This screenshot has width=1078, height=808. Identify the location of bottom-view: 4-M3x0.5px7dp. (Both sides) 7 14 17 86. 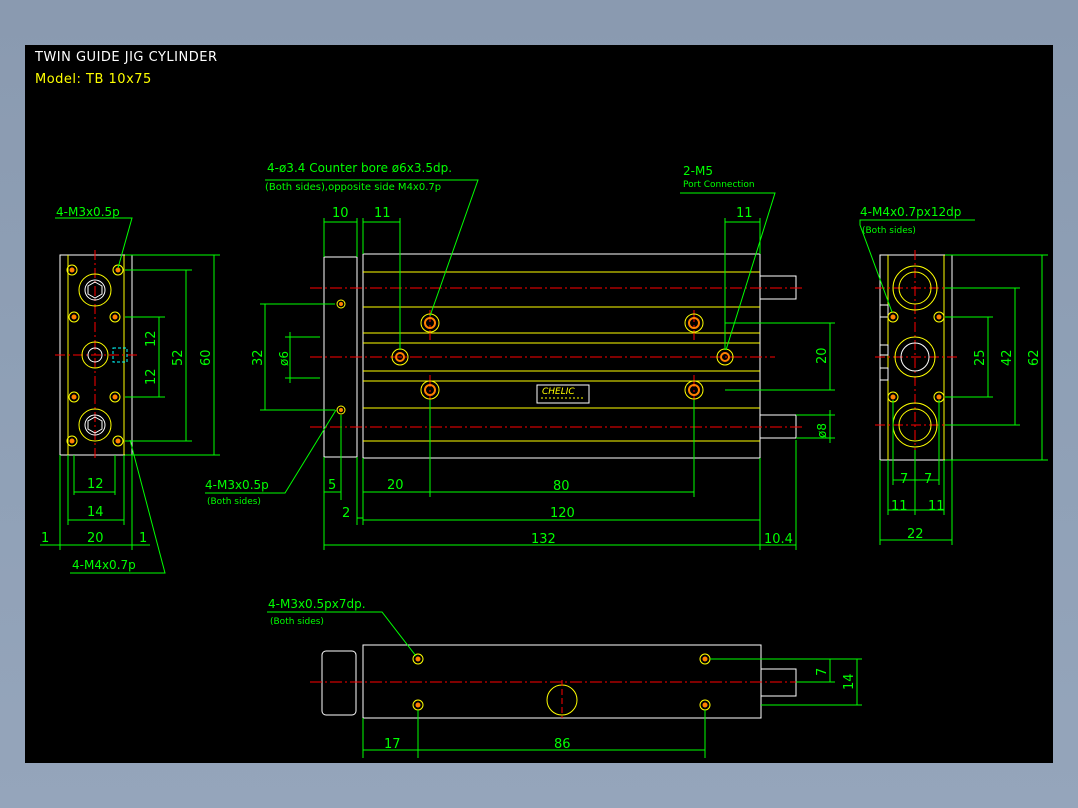
(564, 677).